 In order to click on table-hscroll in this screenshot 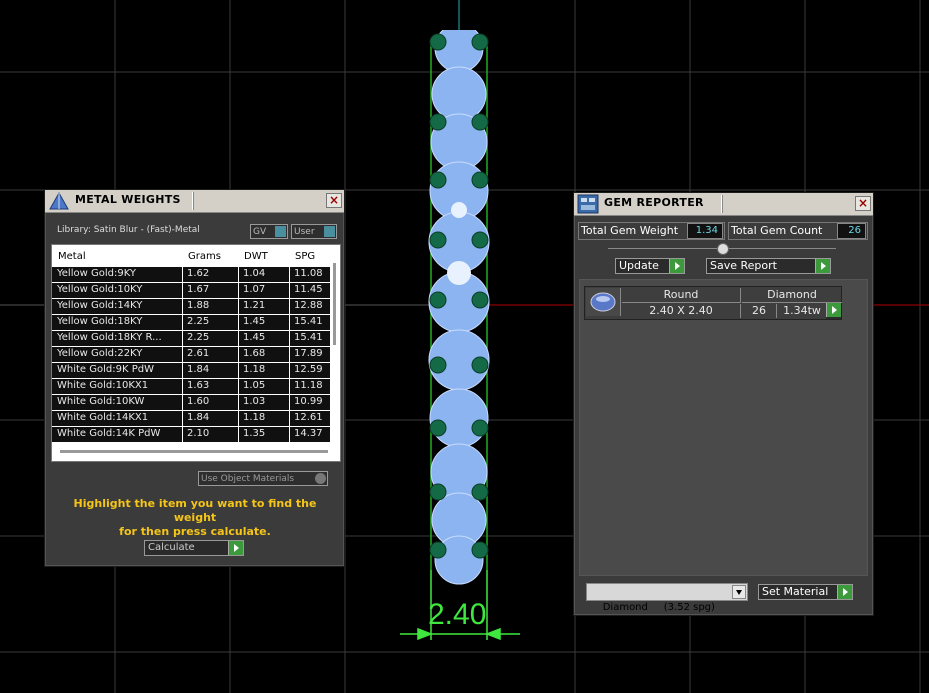, I will do `click(194, 451)`.